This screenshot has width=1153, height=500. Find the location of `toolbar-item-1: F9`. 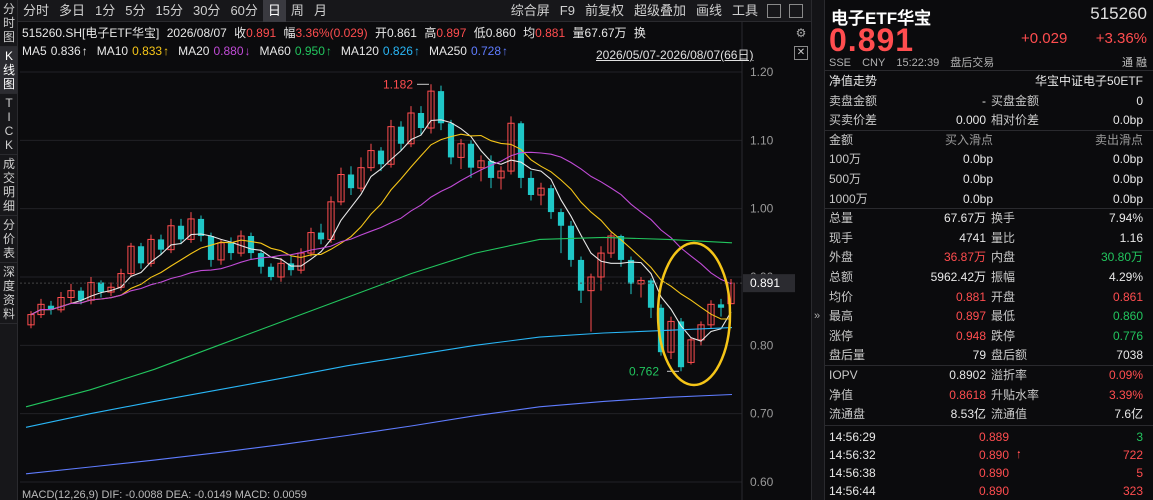

toolbar-item-1: F9 is located at coordinates (567, 11).